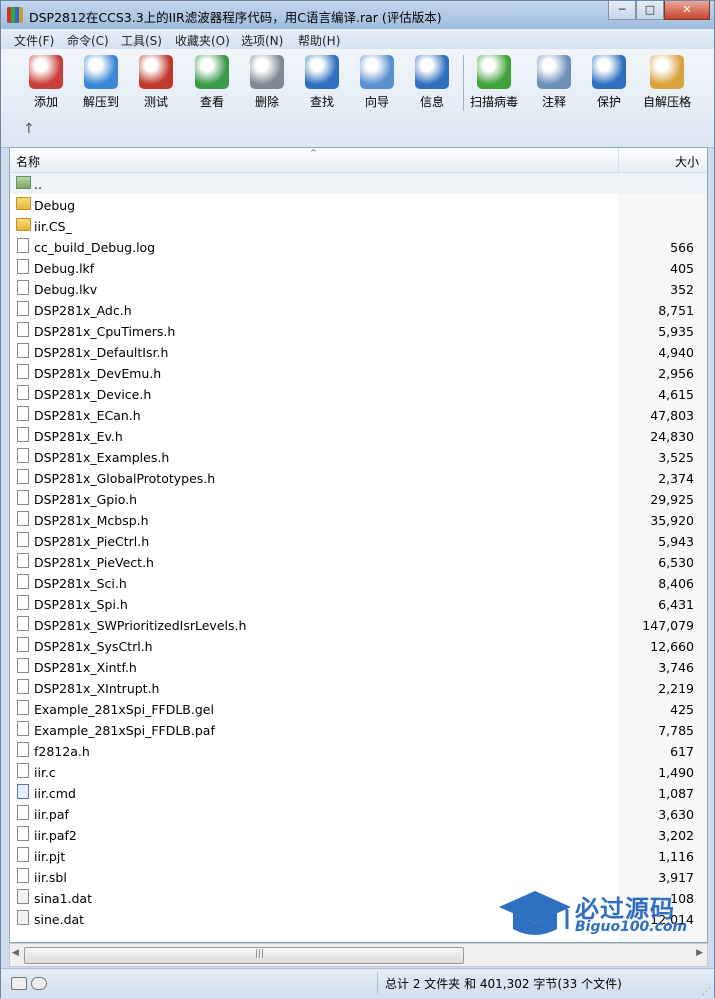 The height and width of the screenshot is (999, 715). Describe the element at coordinates (358, 435) in the screenshot. I see `file-row: DSP281x_Ev.h 24,830` at that location.